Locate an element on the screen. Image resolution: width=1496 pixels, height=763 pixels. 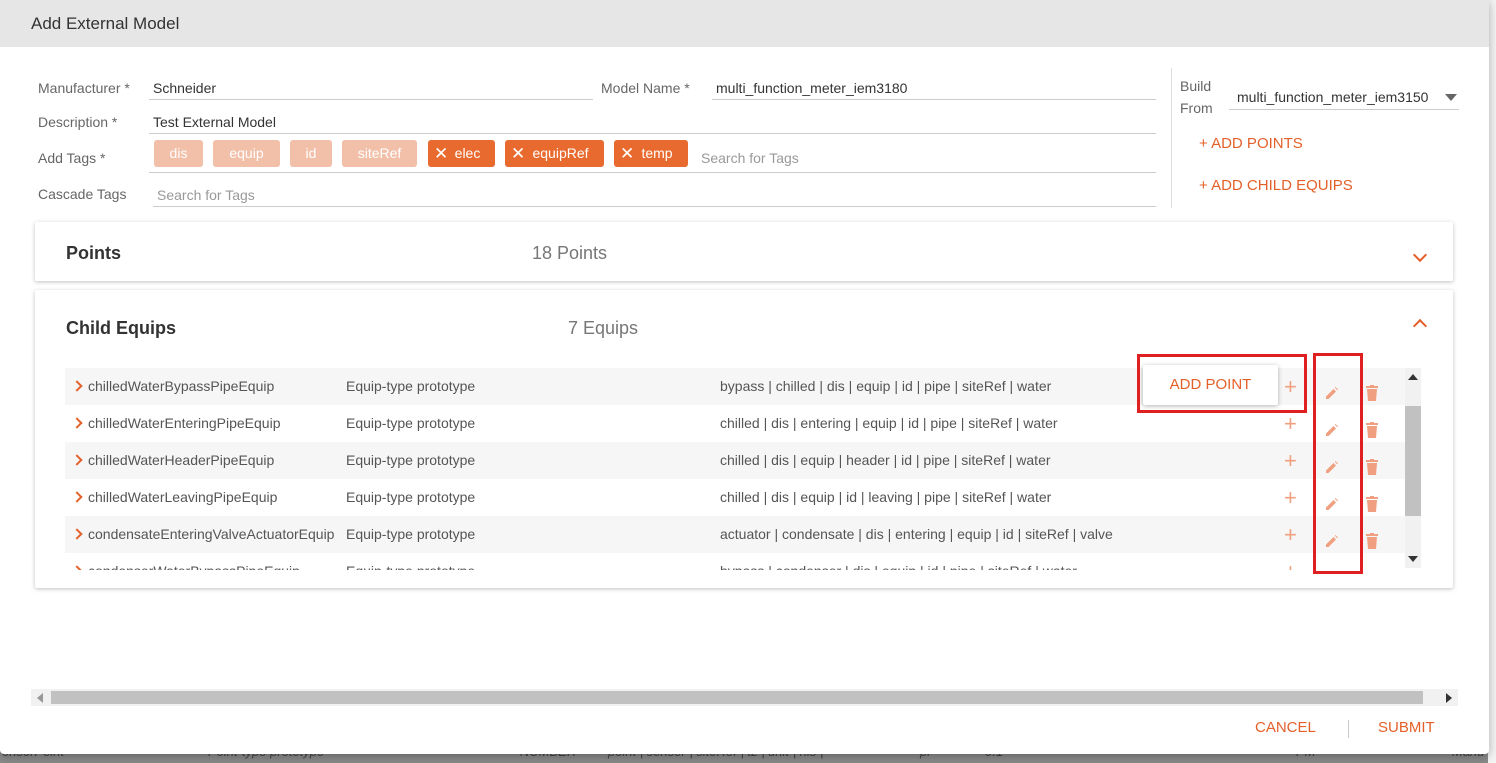
build-from-label: From is located at coordinates (1196, 108).